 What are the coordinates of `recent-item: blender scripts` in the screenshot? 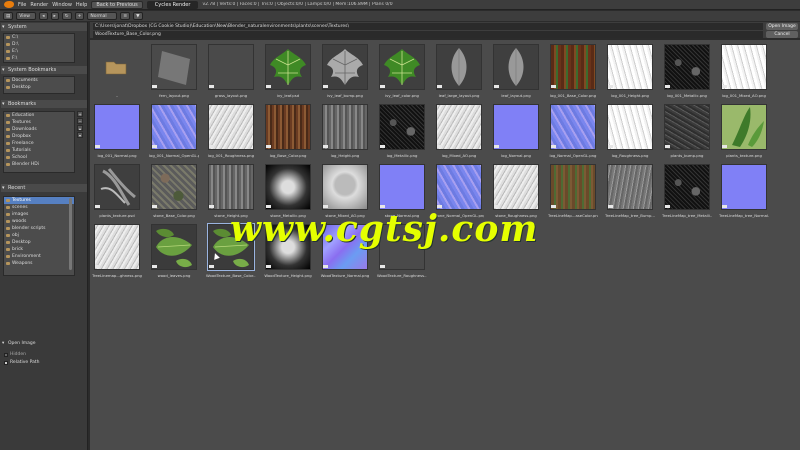 It's located at (39, 228).